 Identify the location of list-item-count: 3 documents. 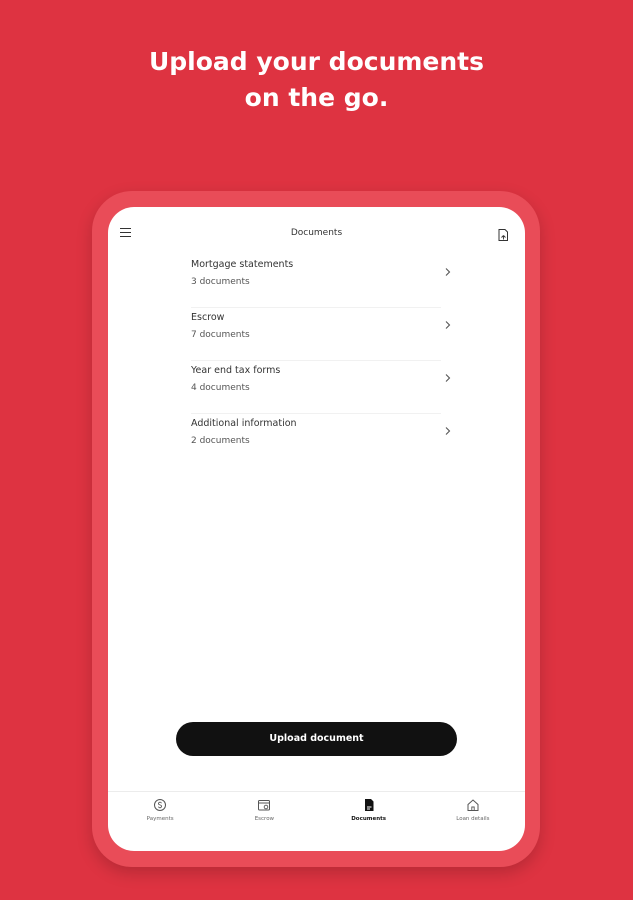
(220, 282).